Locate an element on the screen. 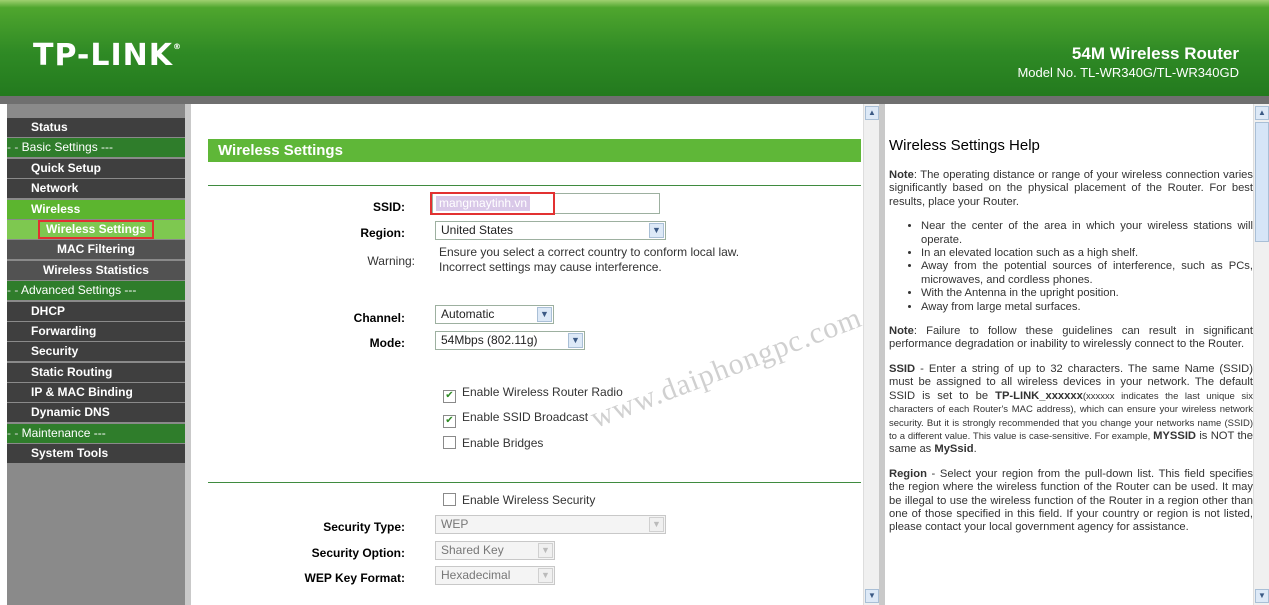 Image resolution: width=1269 pixels, height=605 pixels. security-type-value: WEP is located at coordinates (455, 524).